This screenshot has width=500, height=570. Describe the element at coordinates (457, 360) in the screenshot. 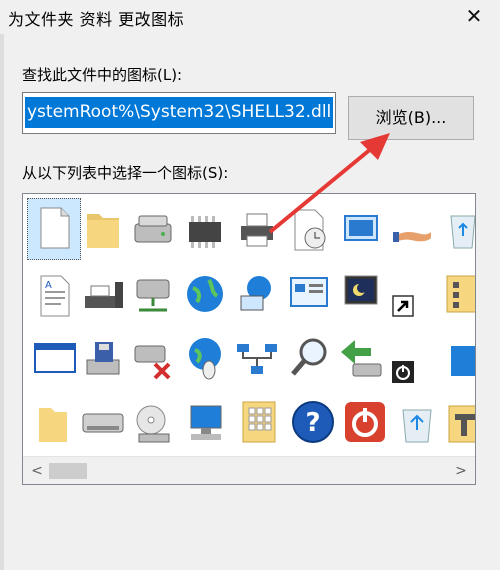

I see `blue-square-icon` at that location.